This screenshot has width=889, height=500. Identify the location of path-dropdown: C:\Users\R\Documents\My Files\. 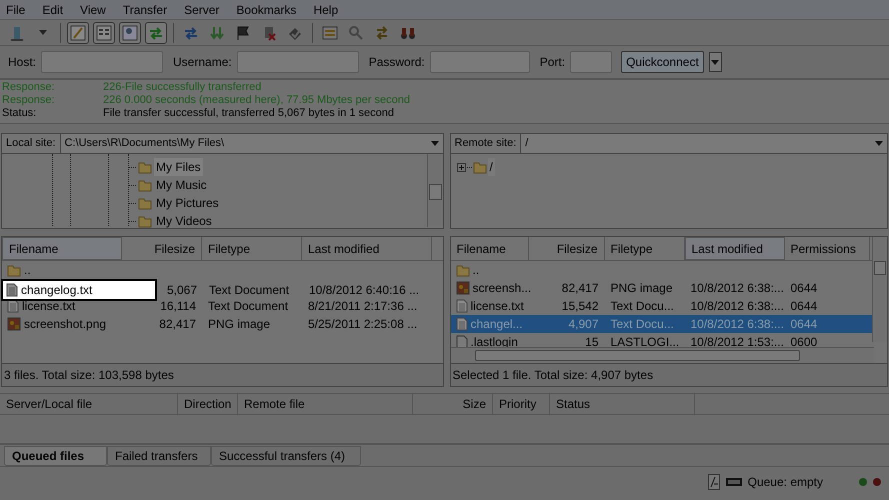
(251, 143).